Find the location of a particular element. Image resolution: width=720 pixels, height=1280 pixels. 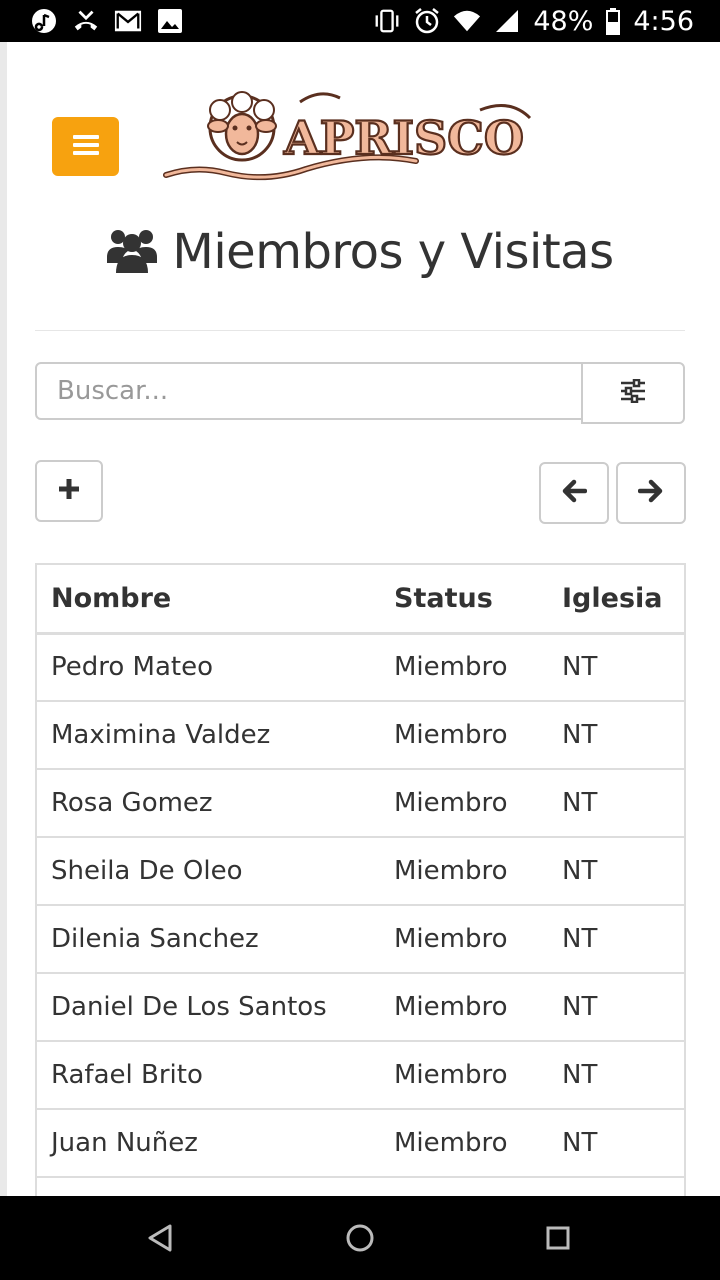

filter-button is located at coordinates (633, 393).